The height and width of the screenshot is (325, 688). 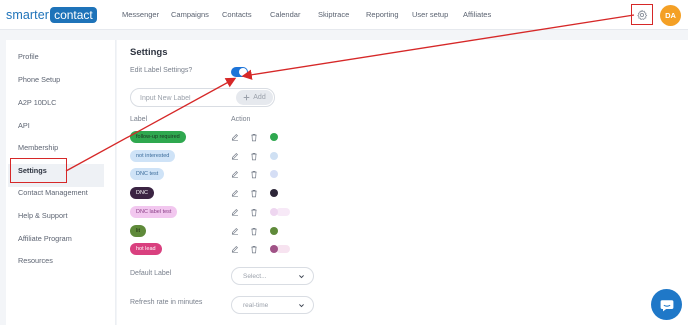 What do you see at coordinates (43, 215) in the screenshot?
I see `sidebar-item-help-support: Help & Support` at bounding box center [43, 215].